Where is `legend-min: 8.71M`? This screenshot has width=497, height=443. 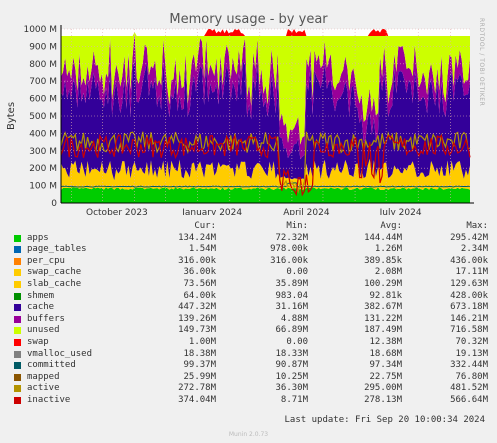
legend-min: 8.71M is located at coordinates (294, 399).